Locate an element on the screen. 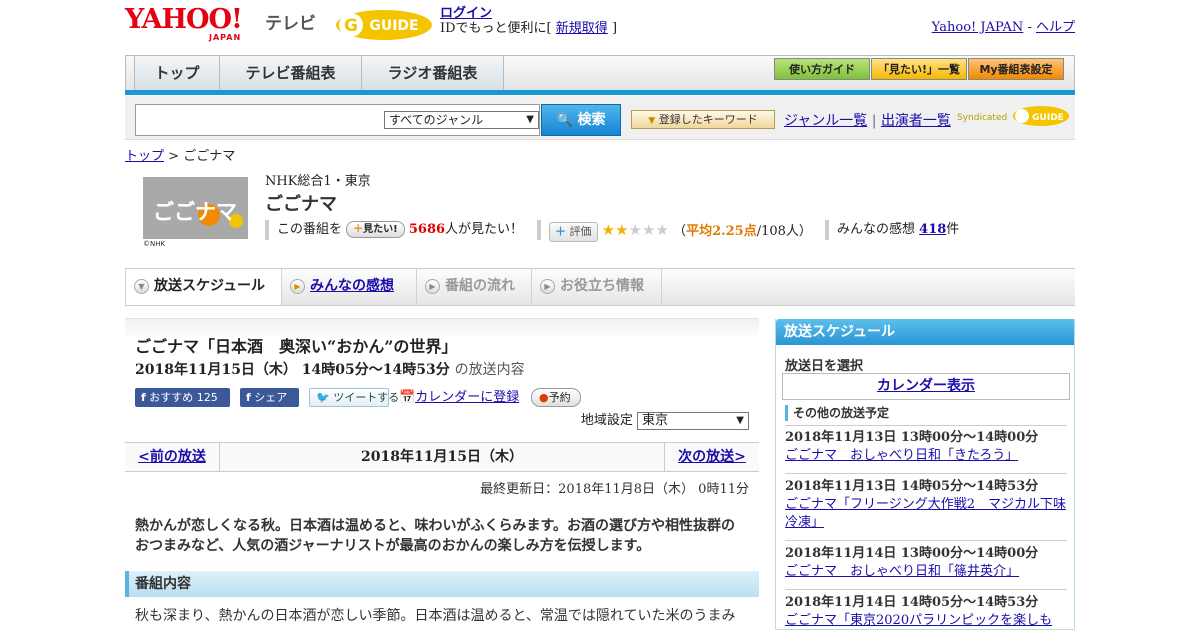  want-count: 5686 is located at coordinates (427, 229).